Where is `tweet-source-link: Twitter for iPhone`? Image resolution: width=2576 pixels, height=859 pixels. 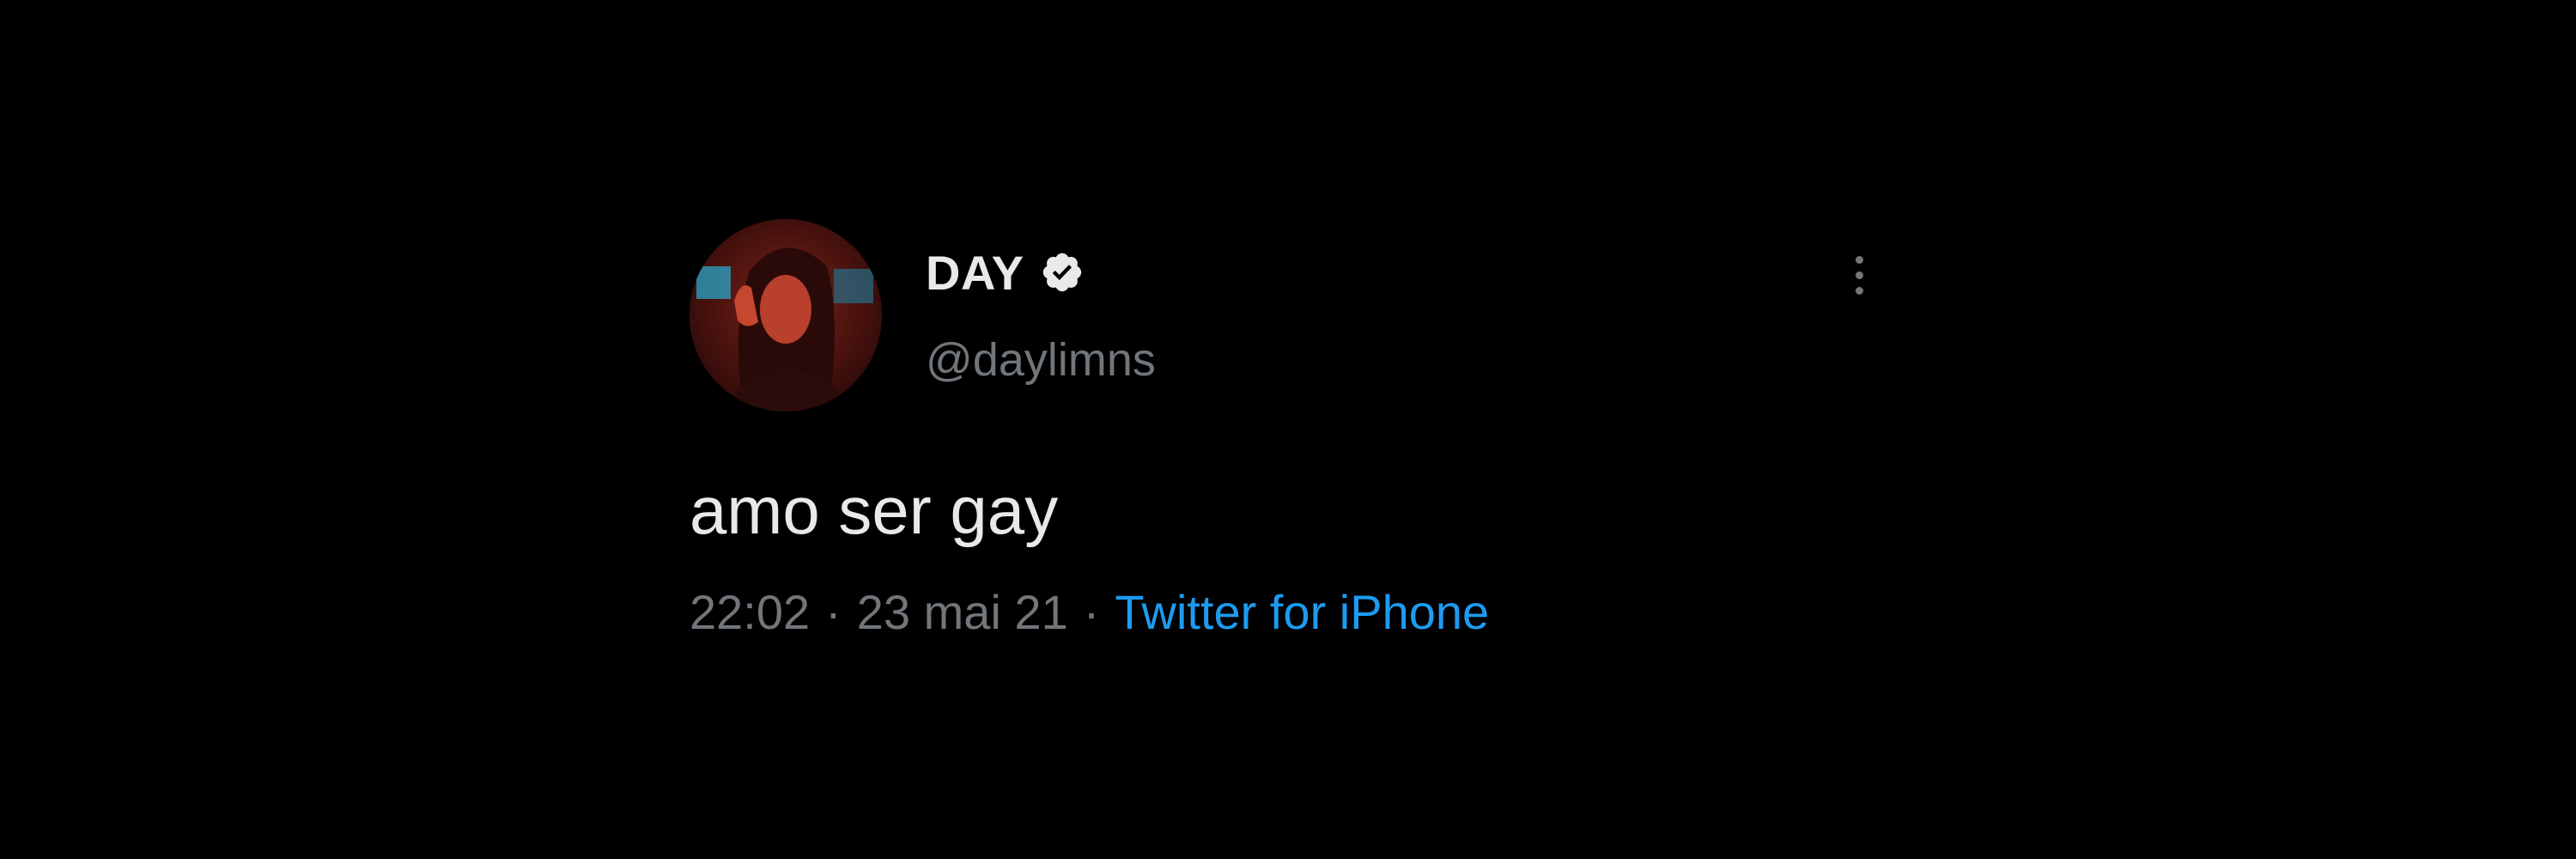
tweet-source-link: Twitter for iPhone is located at coordinates (1302, 612).